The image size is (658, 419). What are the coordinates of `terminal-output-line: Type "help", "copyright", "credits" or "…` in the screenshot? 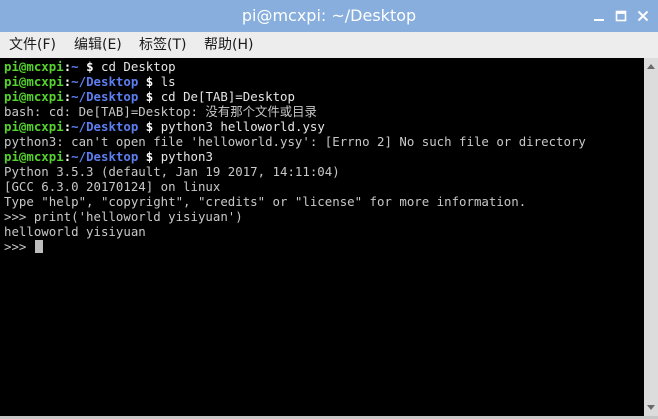 It's located at (265, 201).